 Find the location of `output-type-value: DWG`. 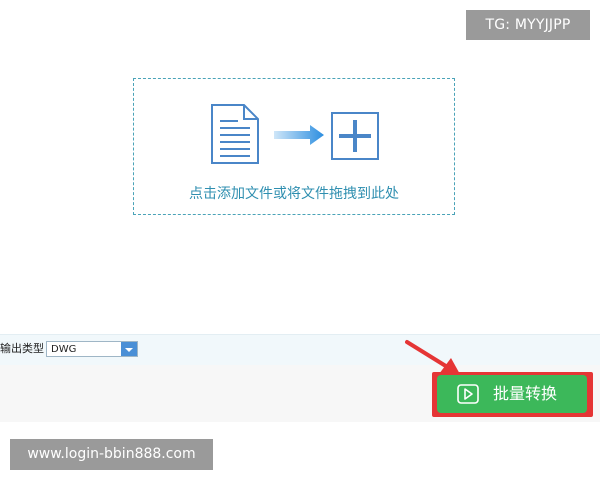

output-type-value: DWG is located at coordinates (64, 349).